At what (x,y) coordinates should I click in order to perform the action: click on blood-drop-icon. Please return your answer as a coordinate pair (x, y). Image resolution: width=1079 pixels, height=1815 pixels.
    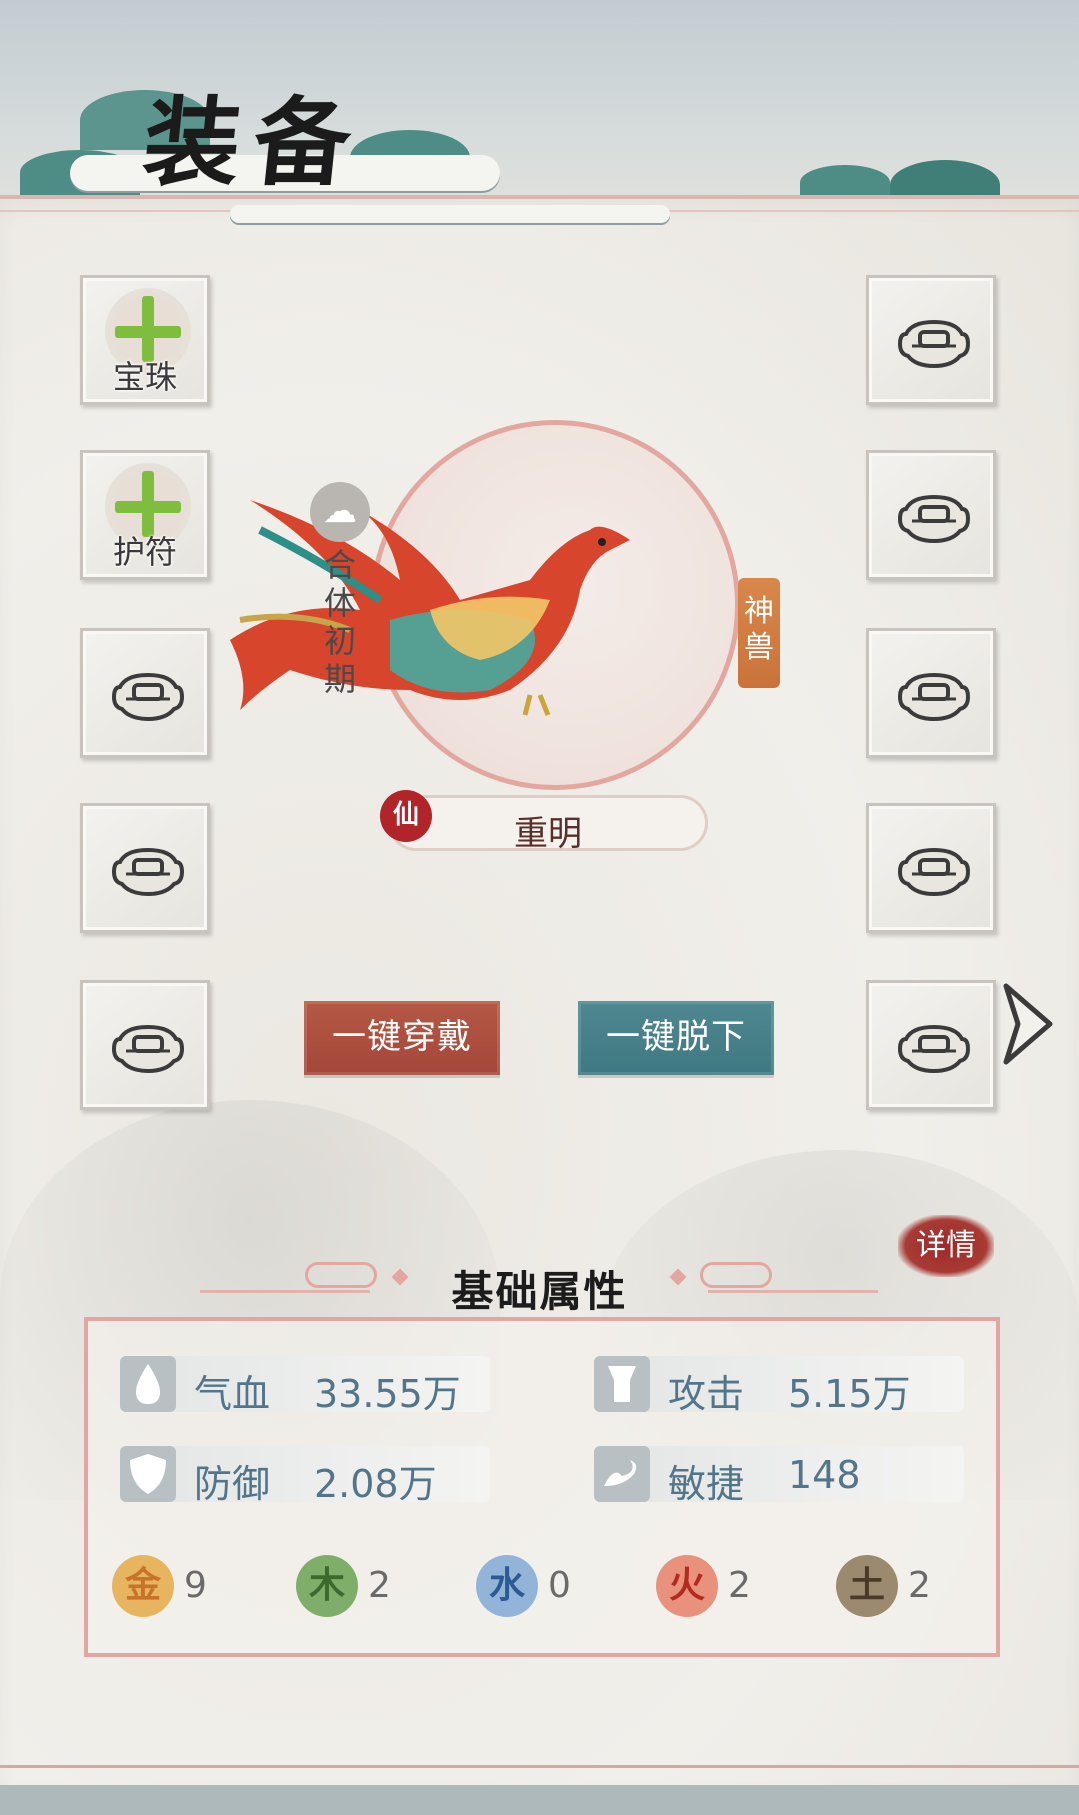
    Looking at the image, I should click on (148, 1384).